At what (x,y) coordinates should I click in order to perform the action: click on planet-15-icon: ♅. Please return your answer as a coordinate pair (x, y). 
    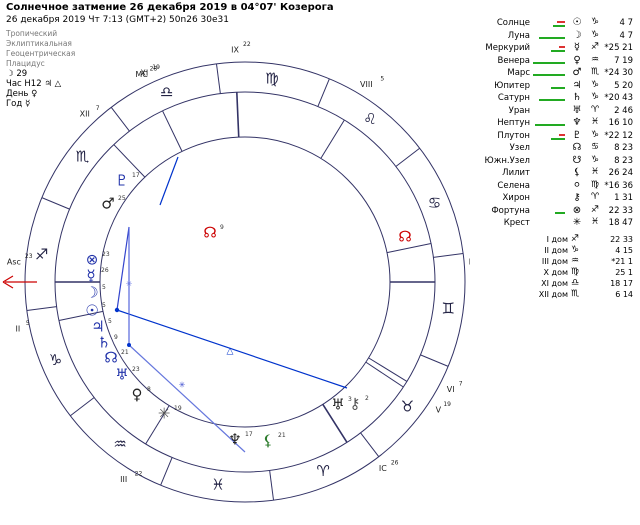
    Looking at the image, I should click on (337, 405).